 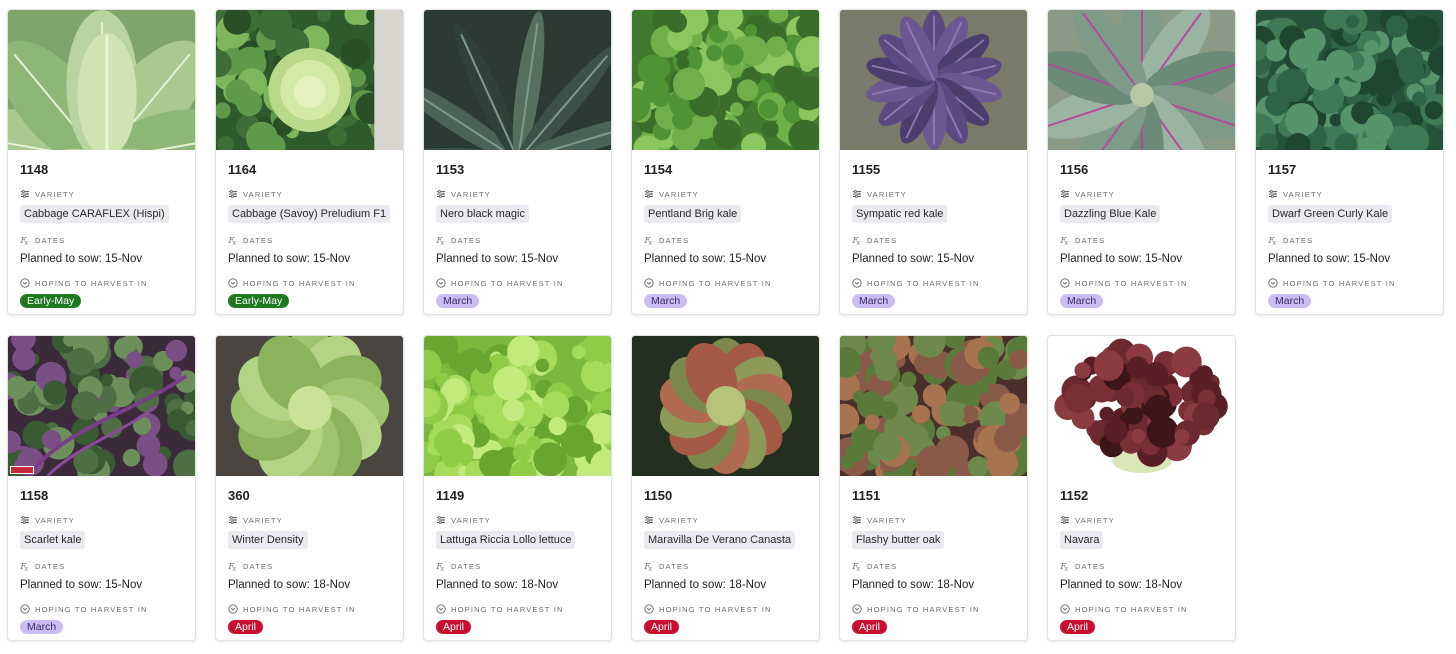 I want to click on card-title: 1156, so click(x=1074, y=169).